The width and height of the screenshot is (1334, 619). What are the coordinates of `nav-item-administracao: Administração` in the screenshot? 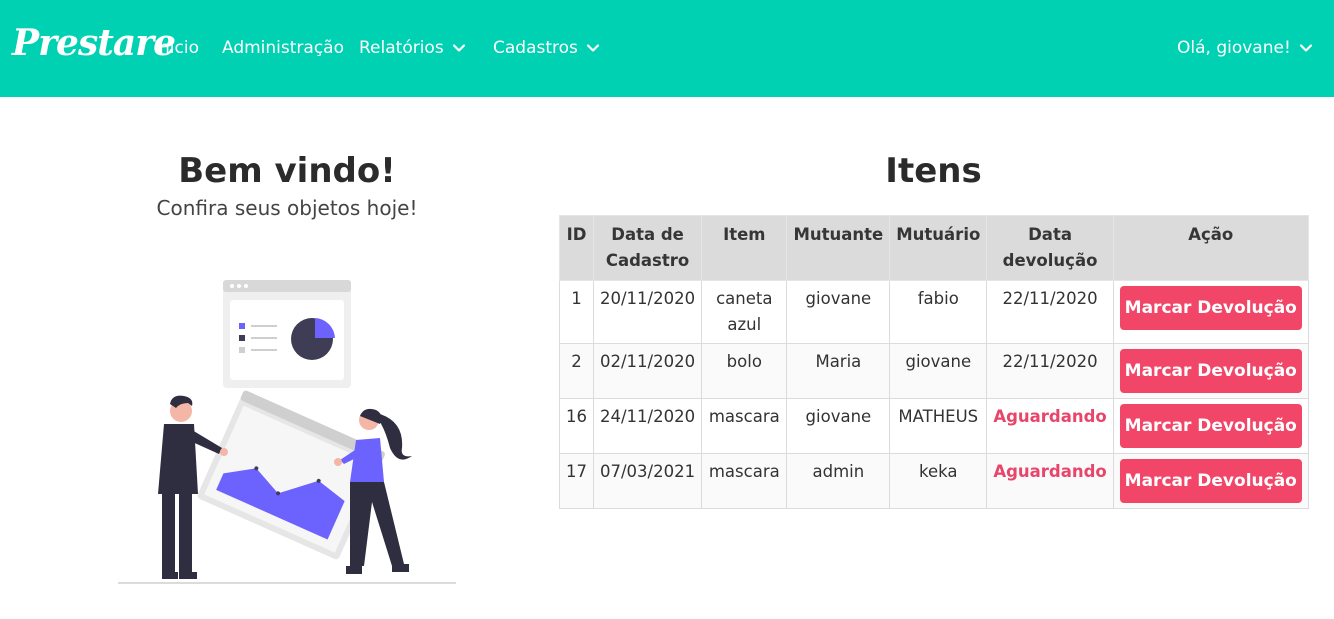 It's located at (283, 48).